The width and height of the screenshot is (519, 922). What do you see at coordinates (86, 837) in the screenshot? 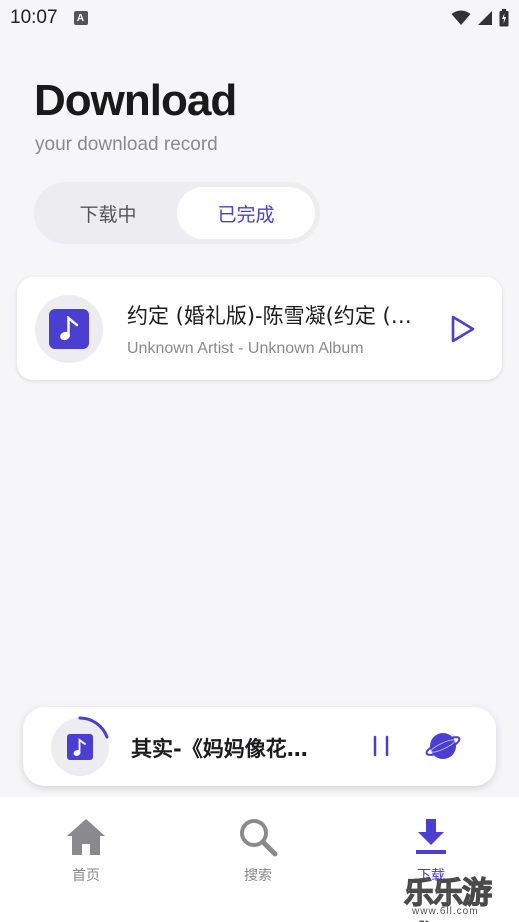
I see `home-icon` at bounding box center [86, 837].